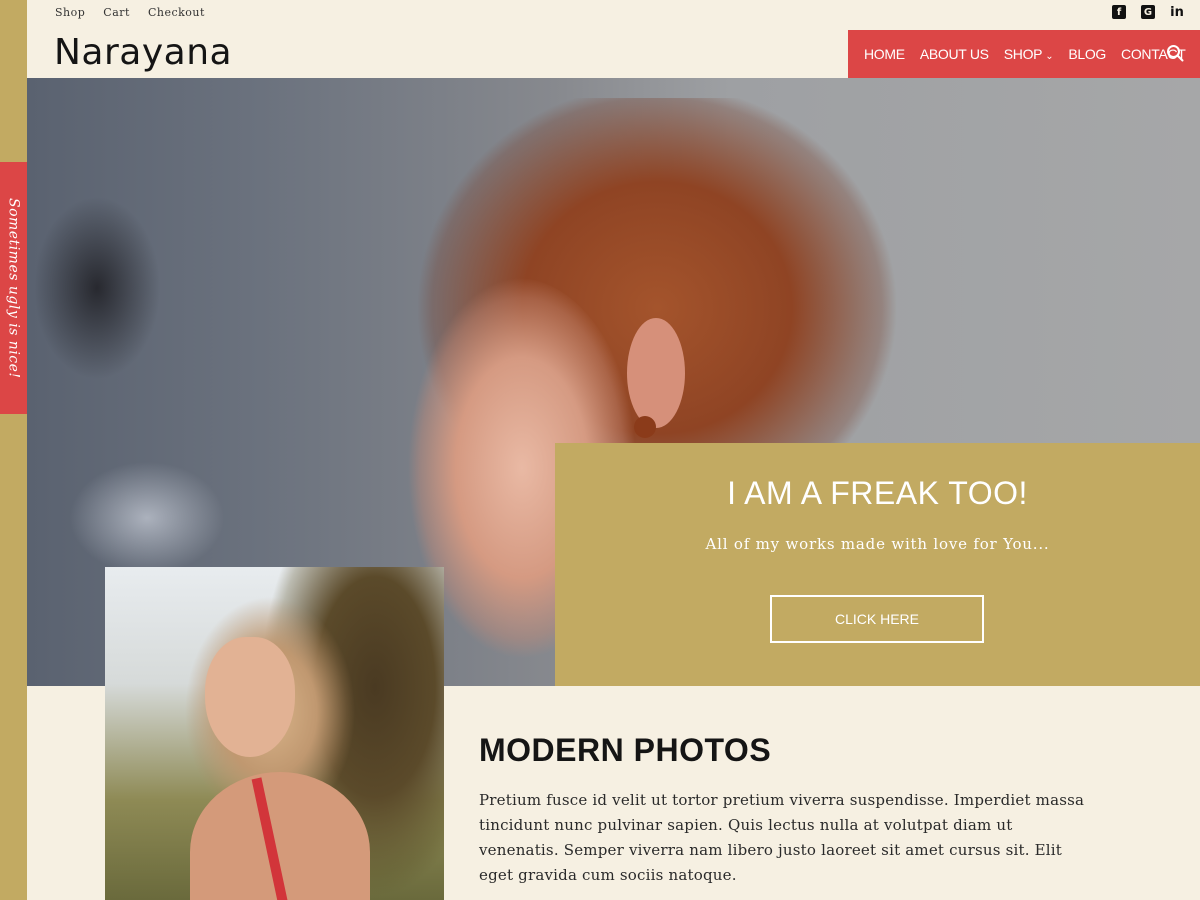 The width and height of the screenshot is (1200, 900). Describe the element at coordinates (877, 493) in the screenshot. I see `hero-title: I AM A FREAK TOO!` at that location.